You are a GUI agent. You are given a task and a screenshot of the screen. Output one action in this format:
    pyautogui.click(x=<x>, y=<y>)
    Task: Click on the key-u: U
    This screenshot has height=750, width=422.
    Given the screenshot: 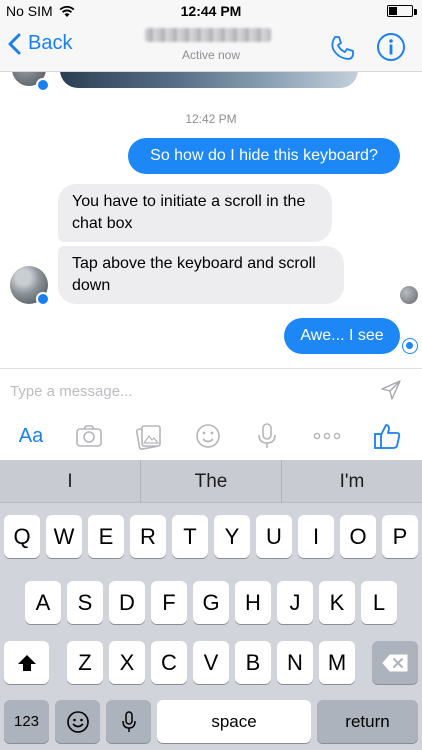 What is the action you would take?
    pyautogui.click(x=274, y=536)
    